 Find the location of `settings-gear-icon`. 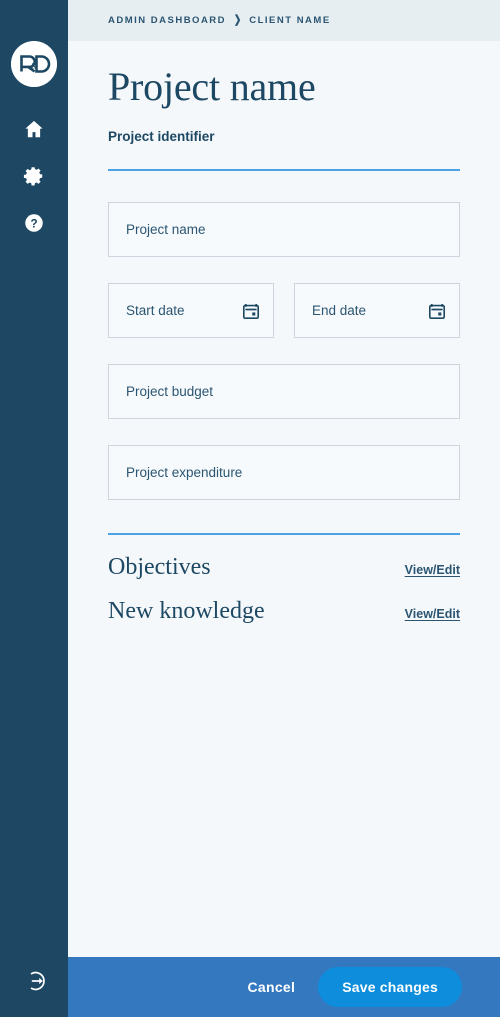

settings-gear-icon is located at coordinates (33, 176).